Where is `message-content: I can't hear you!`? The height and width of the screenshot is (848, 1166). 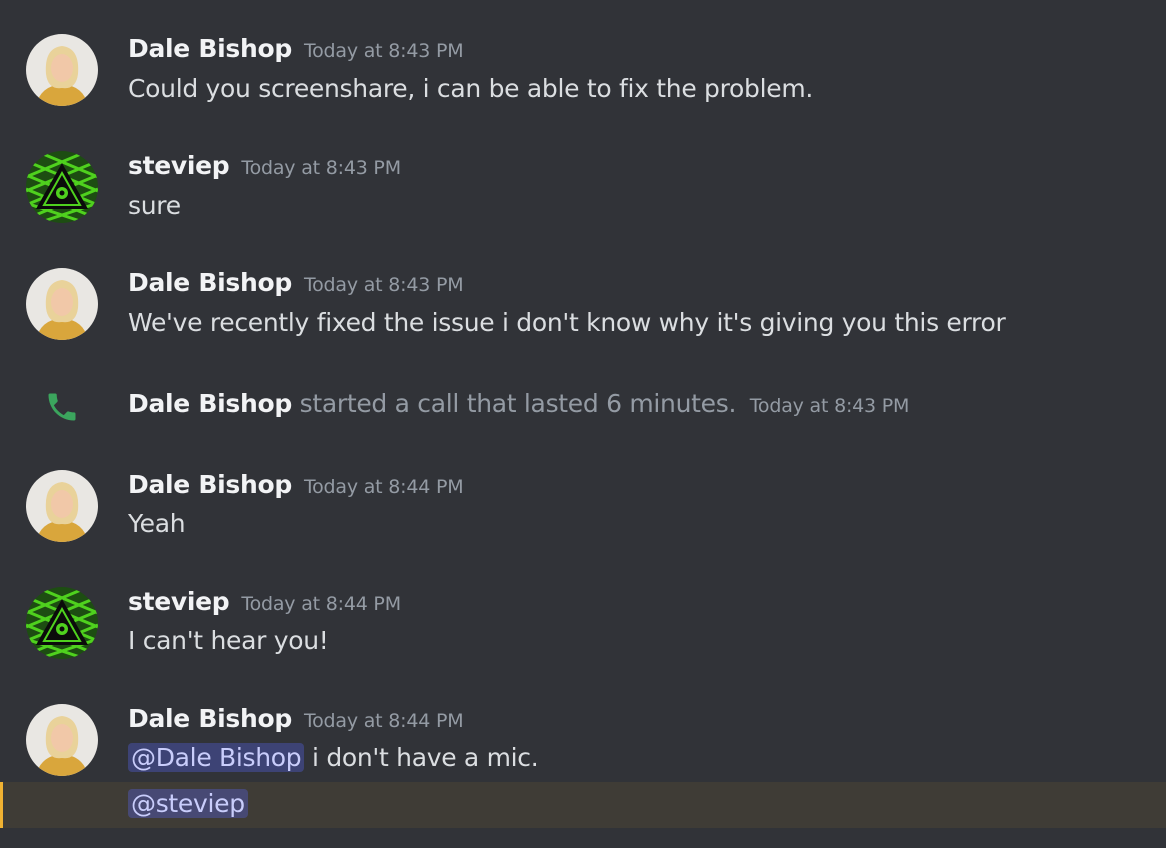 message-content: I can't hear you! is located at coordinates (228, 640).